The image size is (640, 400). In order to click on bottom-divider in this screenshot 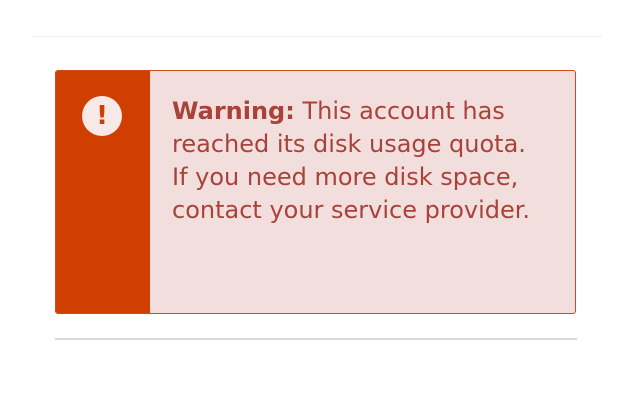, I will do `click(316, 339)`.